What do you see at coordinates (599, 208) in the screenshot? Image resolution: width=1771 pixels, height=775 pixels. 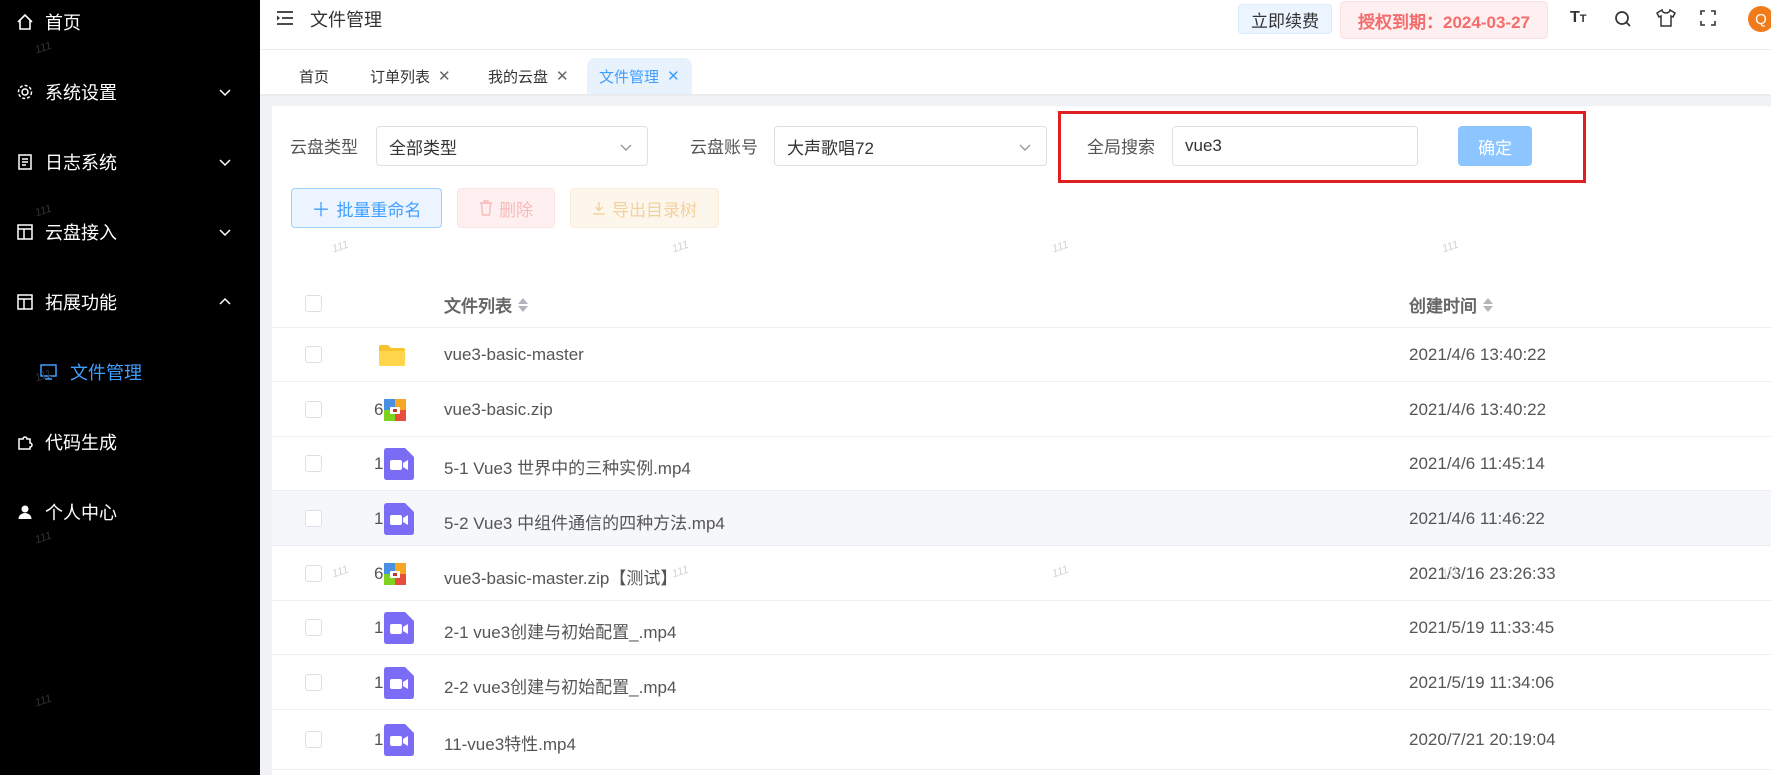 I see `download-icon` at bounding box center [599, 208].